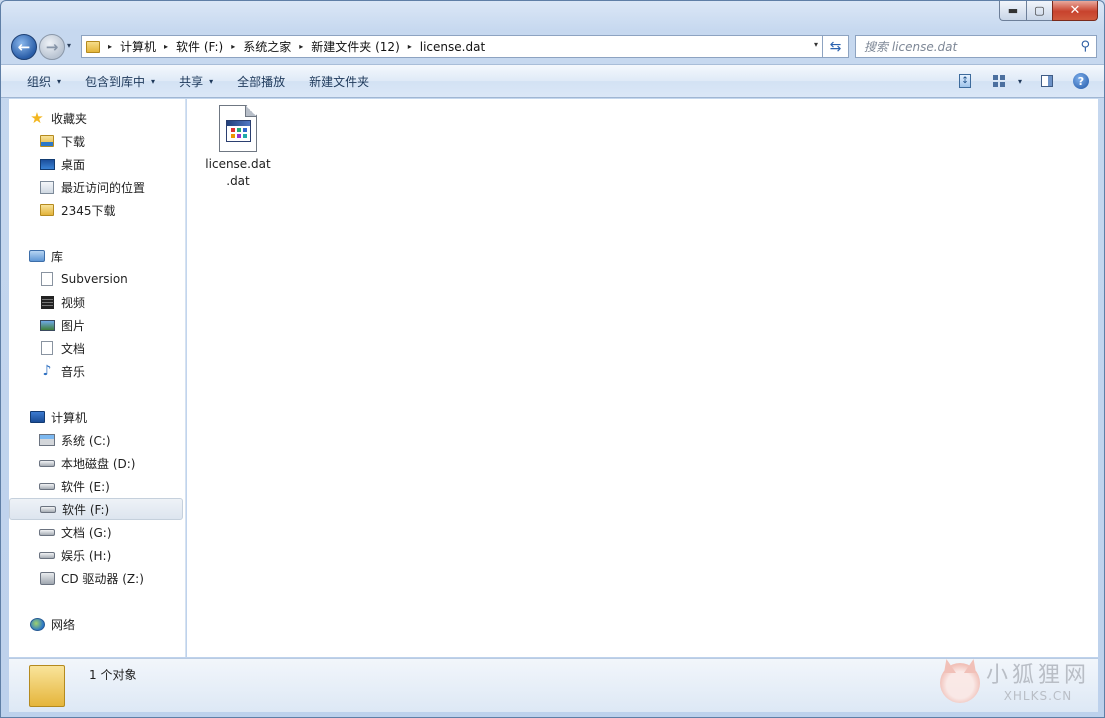  I want to click on sidebar-item-label: 网络, so click(63, 624).